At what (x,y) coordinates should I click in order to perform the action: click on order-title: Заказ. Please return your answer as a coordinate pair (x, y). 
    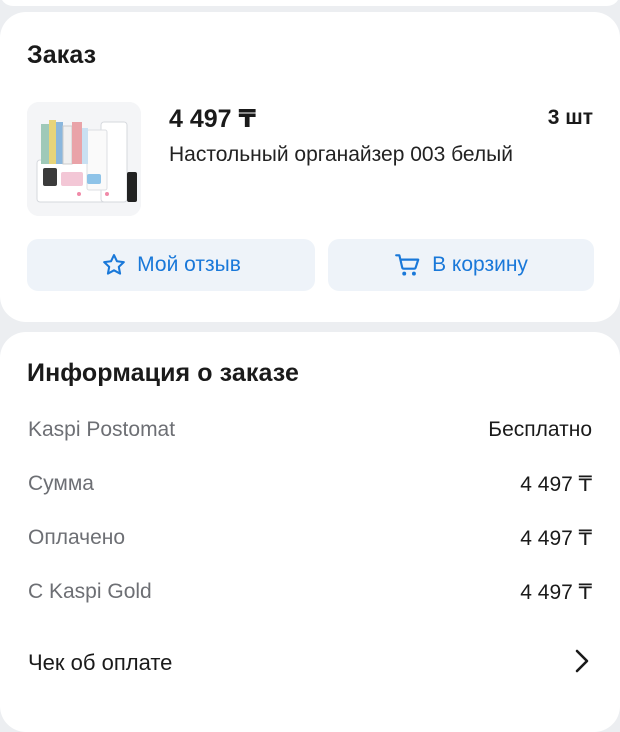
    Looking at the image, I should click on (62, 55).